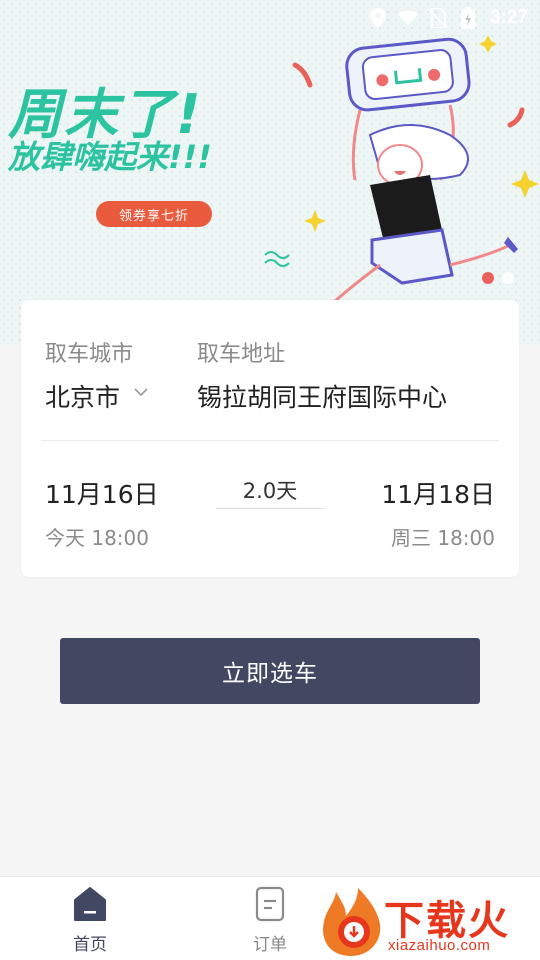 The image size is (540, 960). I want to click on banner-pagination, so click(498, 278).